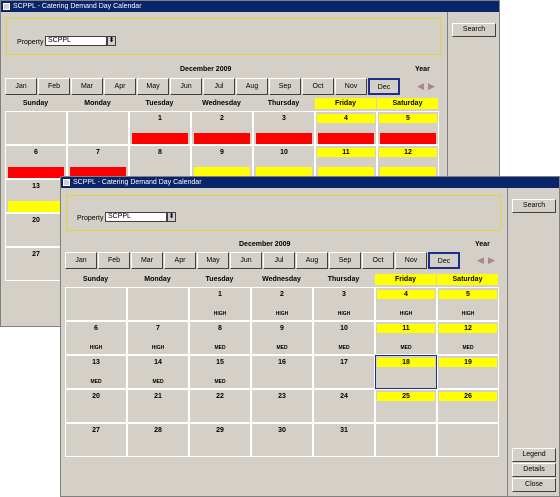 The height and width of the screenshot is (497, 560). I want to click on day-cell: 5 HIGH, so click(468, 304).